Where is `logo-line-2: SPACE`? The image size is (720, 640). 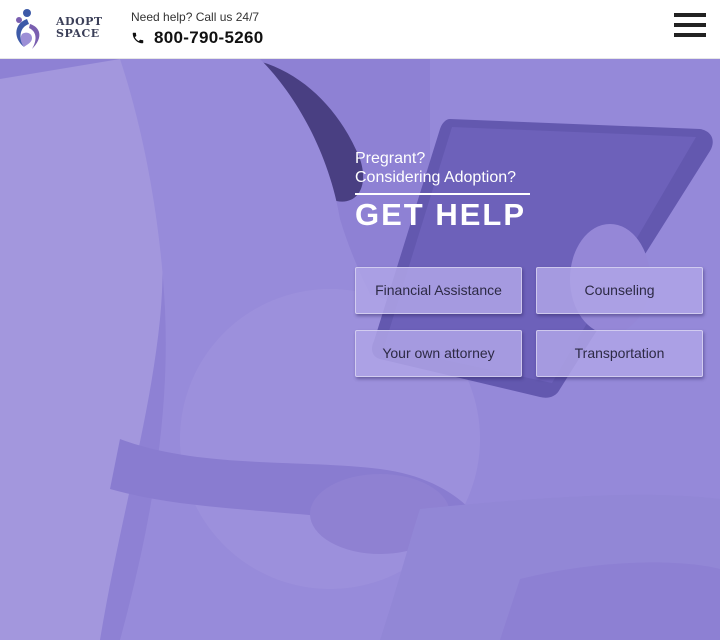 logo-line-2: SPACE is located at coordinates (78, 33).